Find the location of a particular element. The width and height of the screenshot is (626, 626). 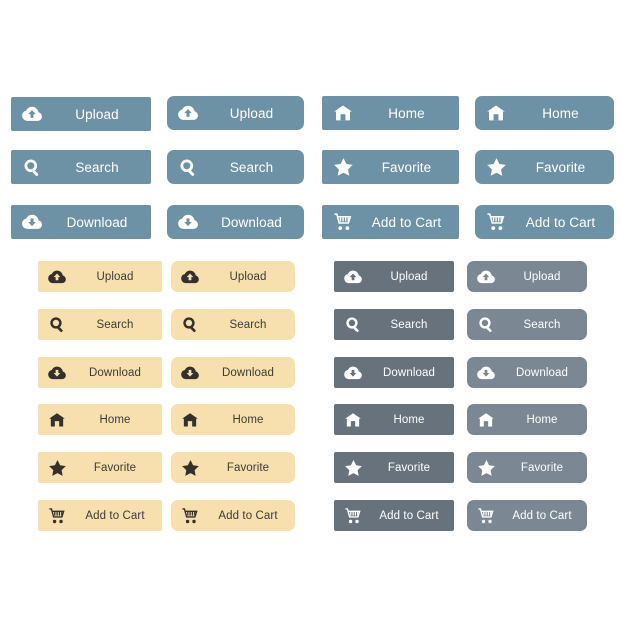

button-search-slate-square: Search is located at coordinates (81, 167).